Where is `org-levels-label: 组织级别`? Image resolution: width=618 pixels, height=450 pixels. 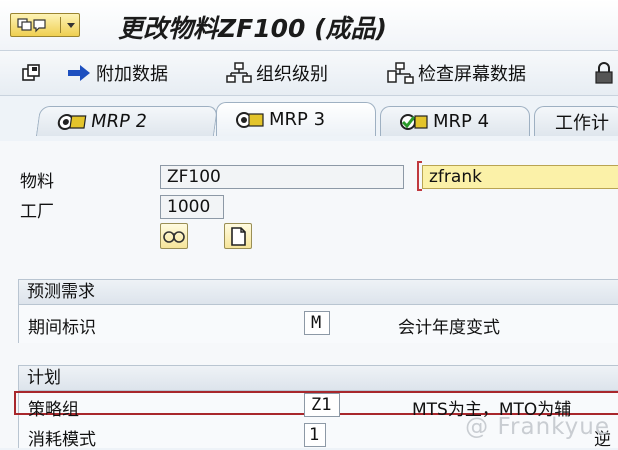
org-levels-label: 组织级别 is located at coordinates (292, 74).